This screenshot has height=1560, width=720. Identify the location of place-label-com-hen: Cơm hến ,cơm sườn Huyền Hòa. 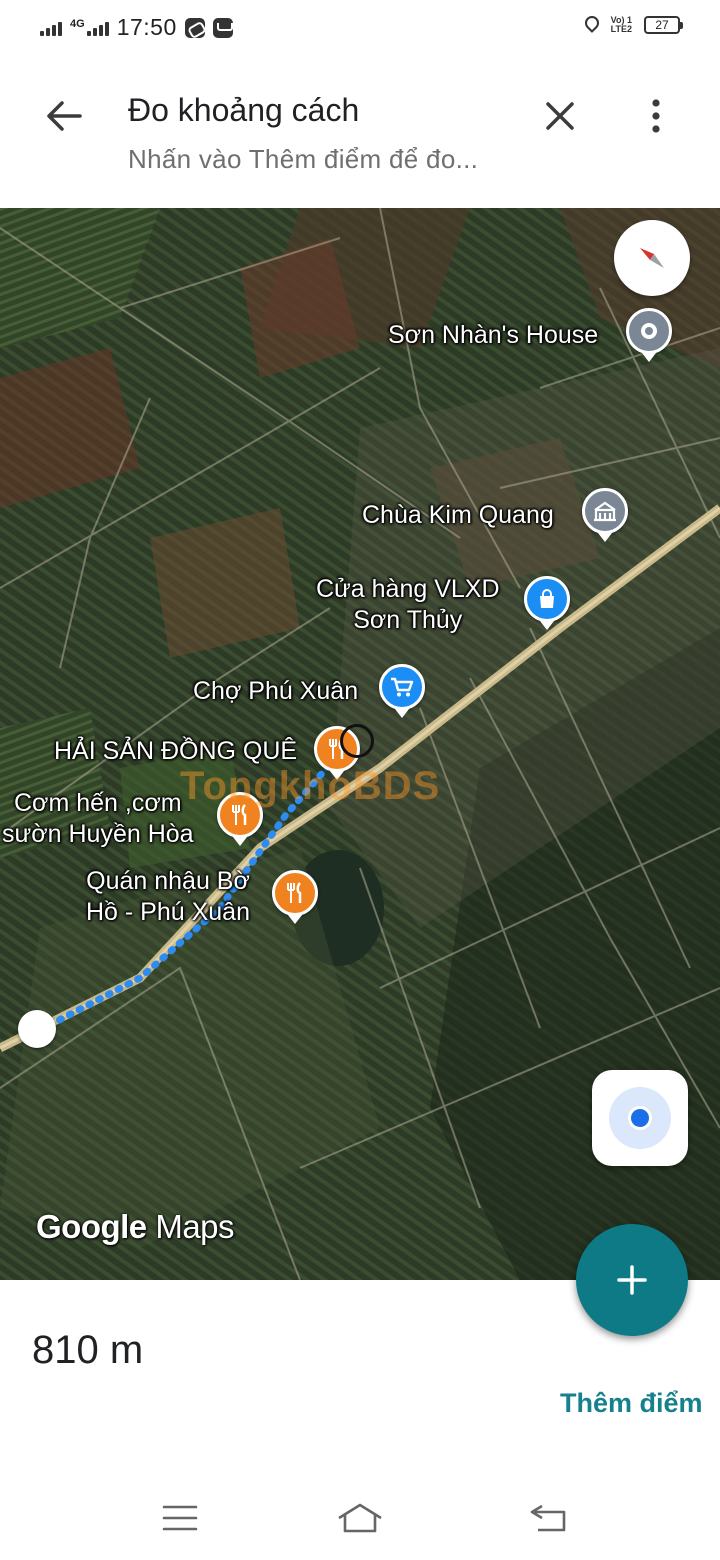
(98, 819).